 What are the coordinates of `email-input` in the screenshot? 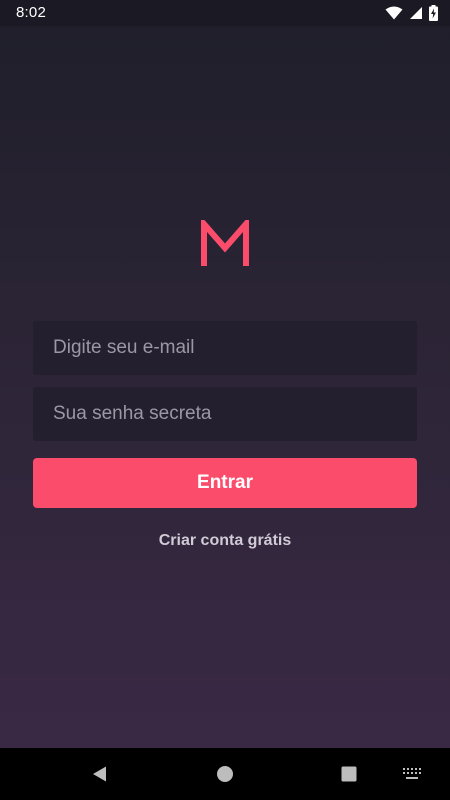 It's located at (225, 348).